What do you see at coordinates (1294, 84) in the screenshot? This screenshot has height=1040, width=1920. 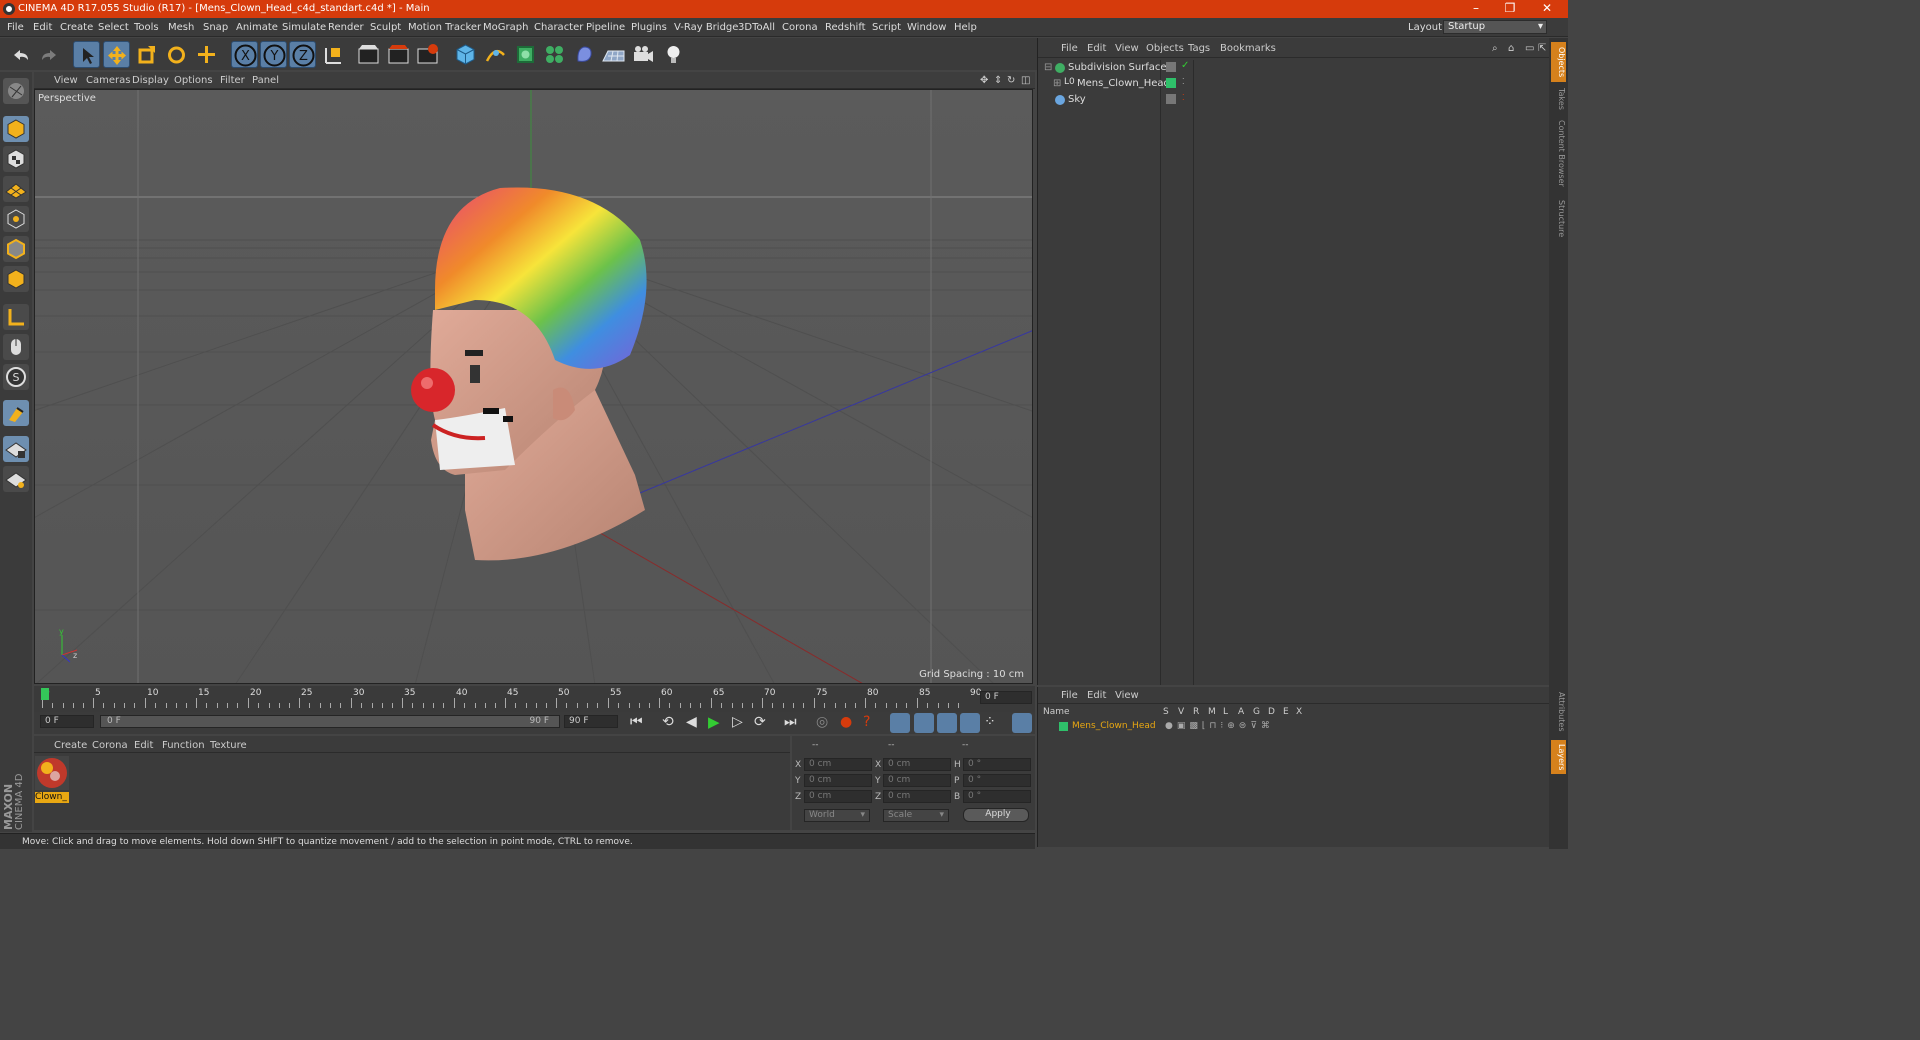 I see `object-row-mens-clown-head: ⊞ L0 Mens_Clown_Head ⁚` at bounding box center [1294, 84].